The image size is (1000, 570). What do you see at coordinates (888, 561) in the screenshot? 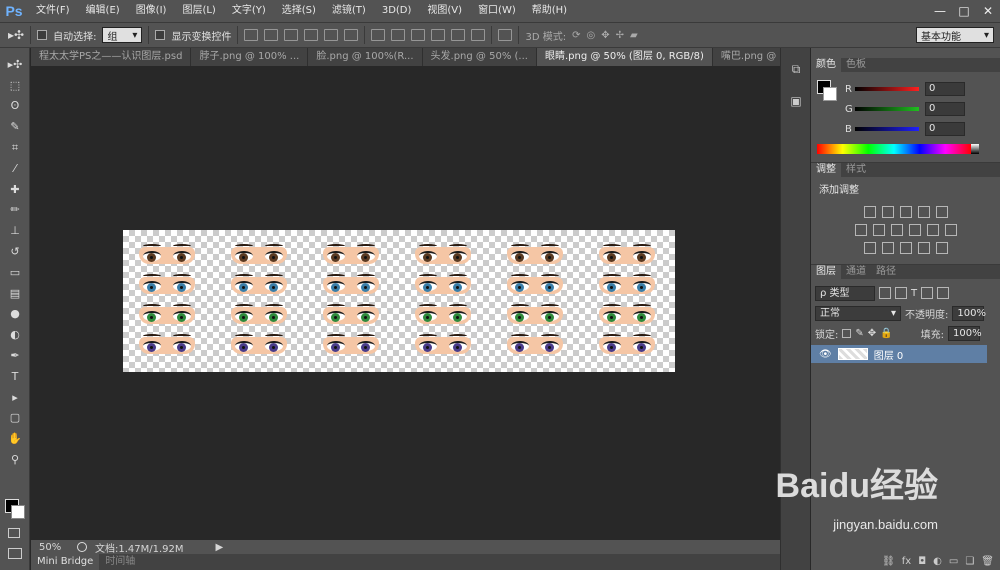
I see `link-layers-icon: ⛓` at bounding box center [888, 561].